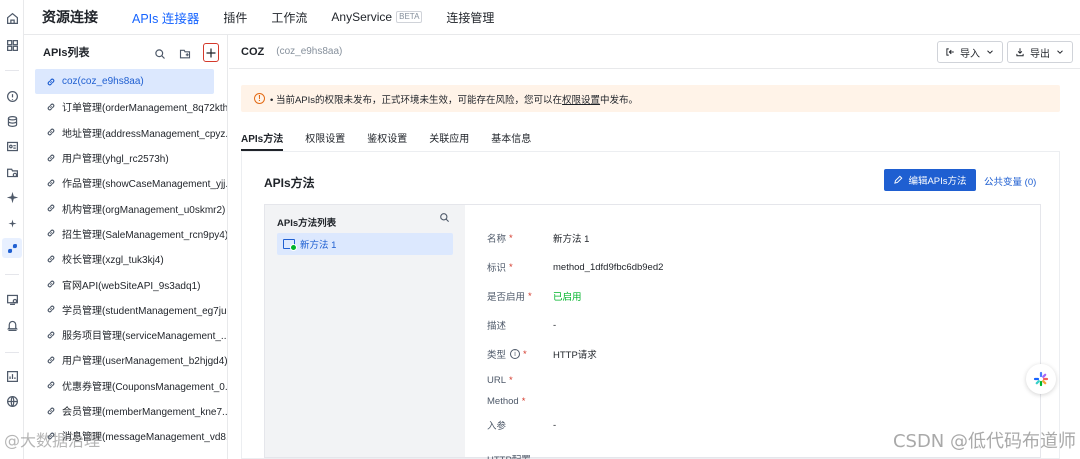 The height and width of the screenshot is (459, 1080). What do you see at coordinates (12, 299) in the screenshot?
I see `box-icon` at bounding box center [12, 299].